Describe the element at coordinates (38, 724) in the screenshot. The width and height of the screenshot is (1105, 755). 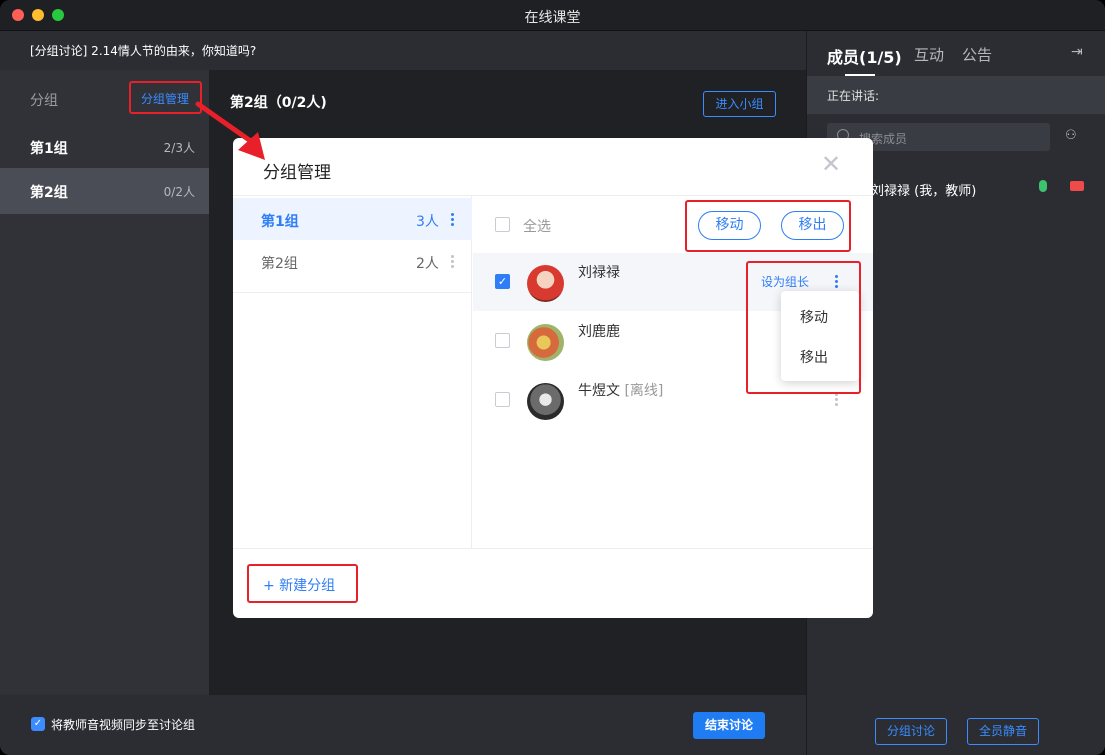
I see `sync-av-checkbox: ✓` at that location.